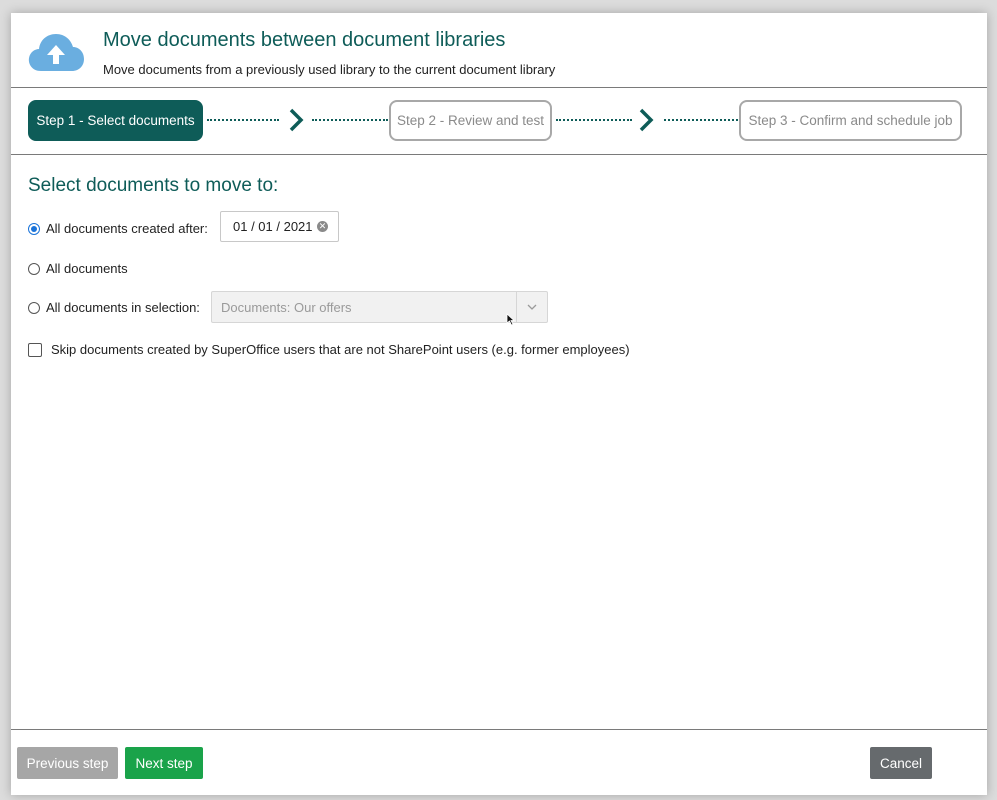  Describe the element at coordinates (115, 120) in the screenshot. I see `step-1-select-documents: Step 1 - Select documents` at that location.